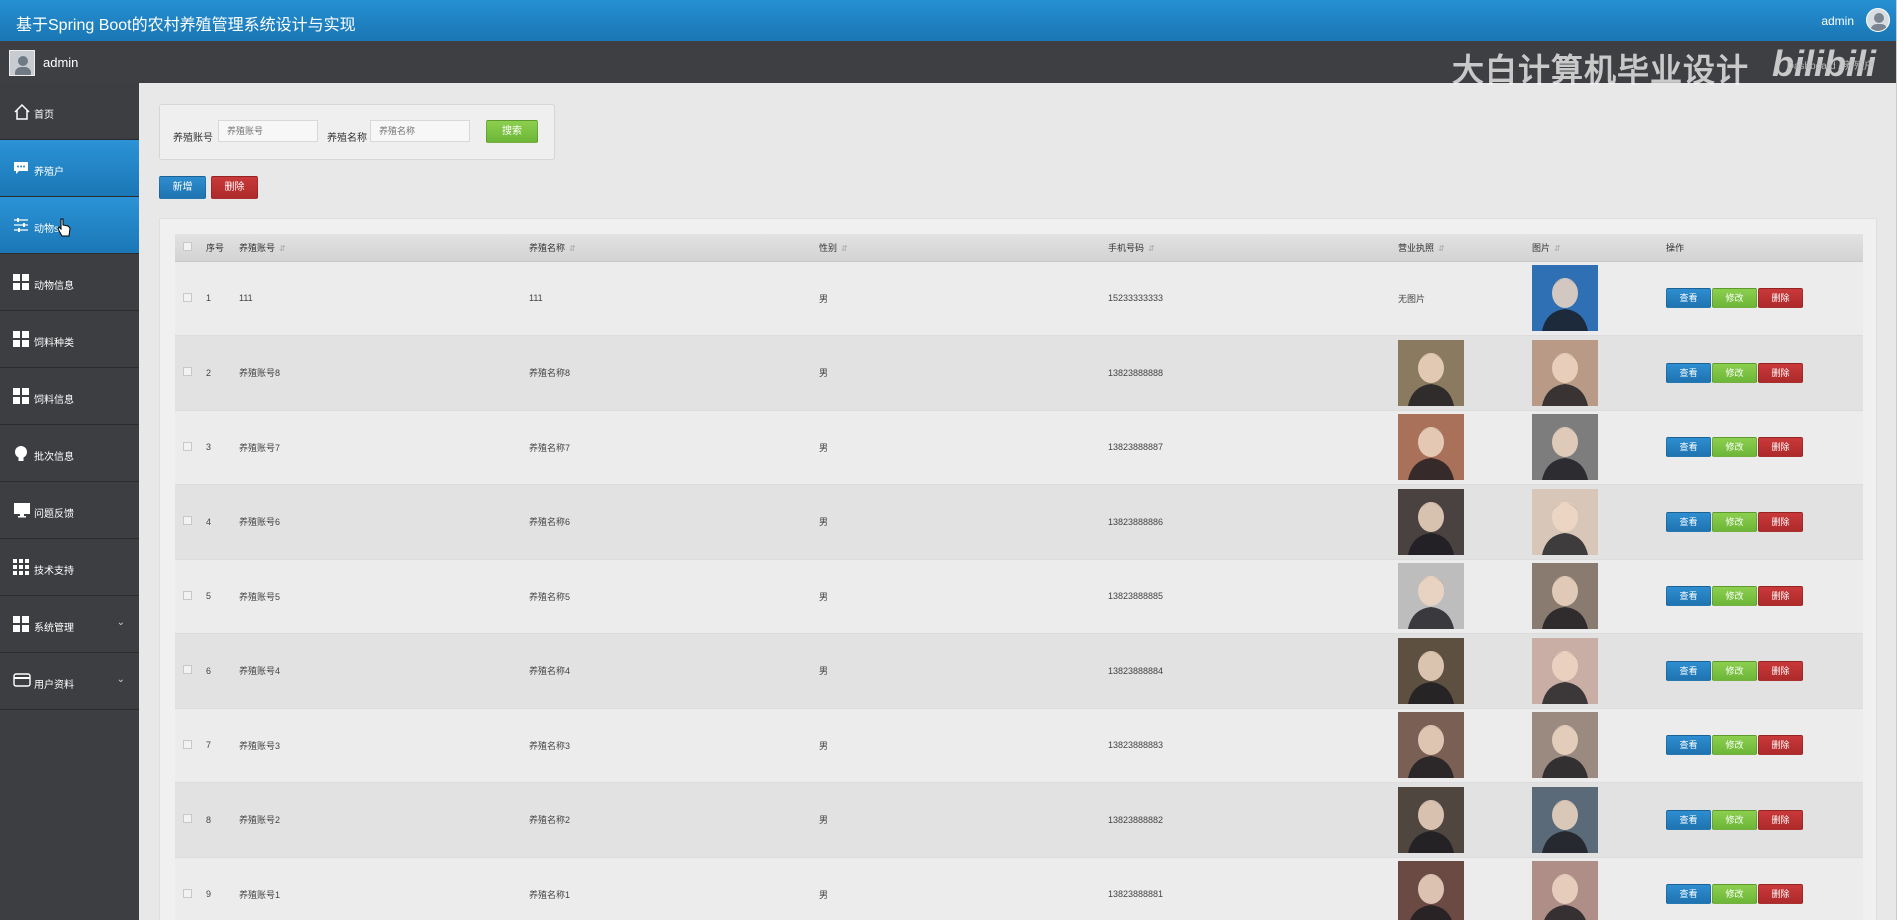 The height and width of the screenshot is (920, 1904). I want to click on scrollbar, so click(1900, 460).